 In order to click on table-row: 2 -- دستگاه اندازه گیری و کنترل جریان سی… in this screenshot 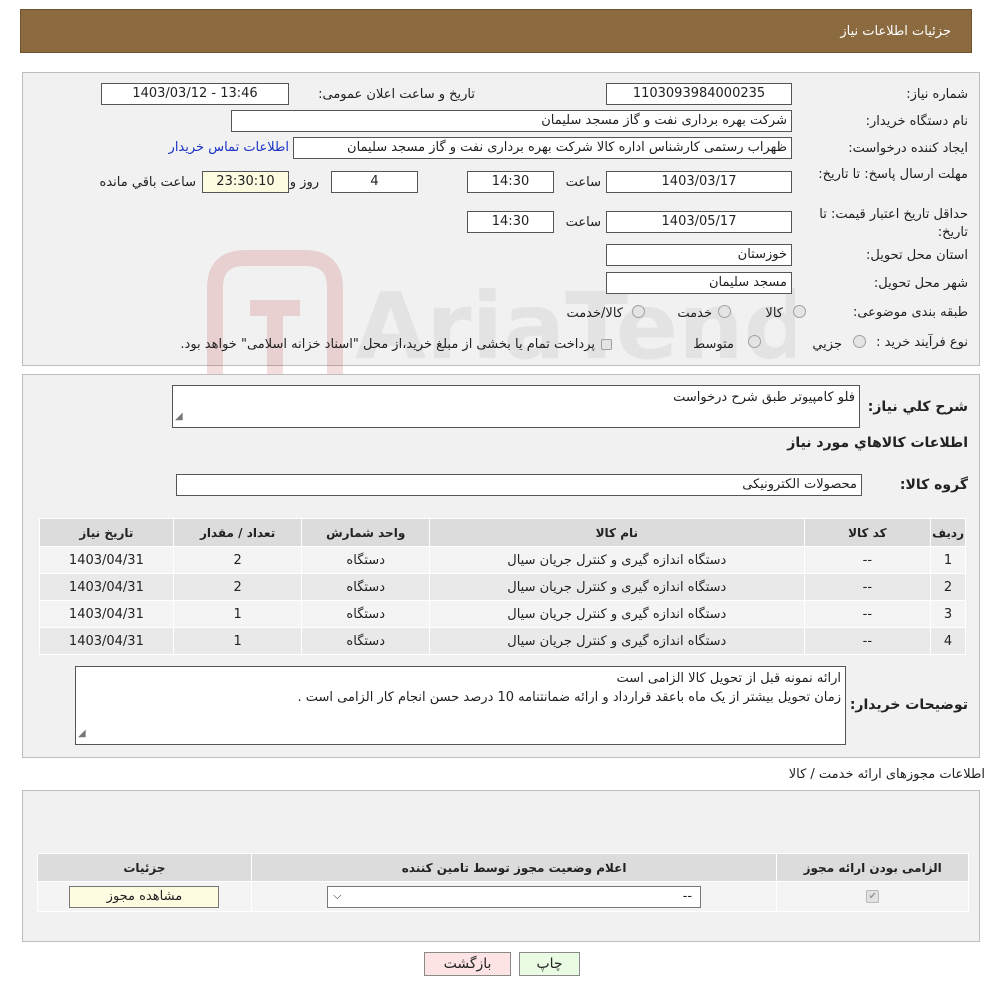, I will do `click(502, 587)`.